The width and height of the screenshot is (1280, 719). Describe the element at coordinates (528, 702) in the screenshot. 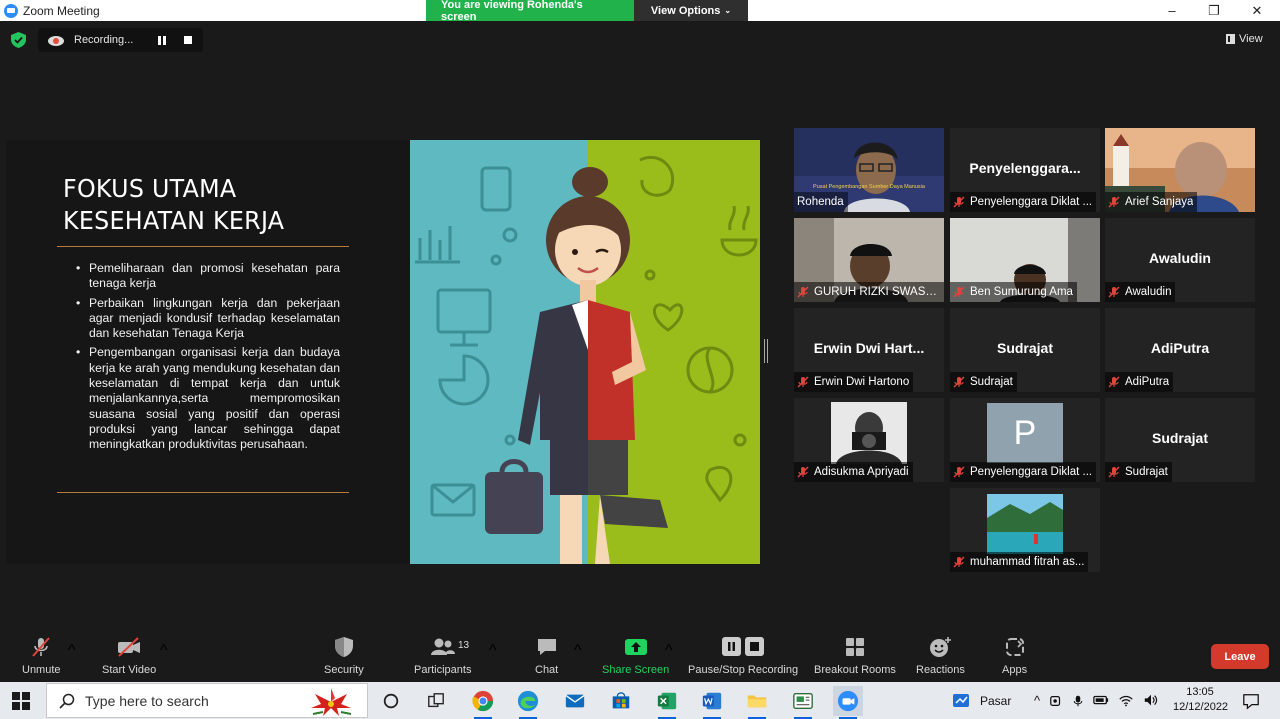

I see `edge-icon` at that location.